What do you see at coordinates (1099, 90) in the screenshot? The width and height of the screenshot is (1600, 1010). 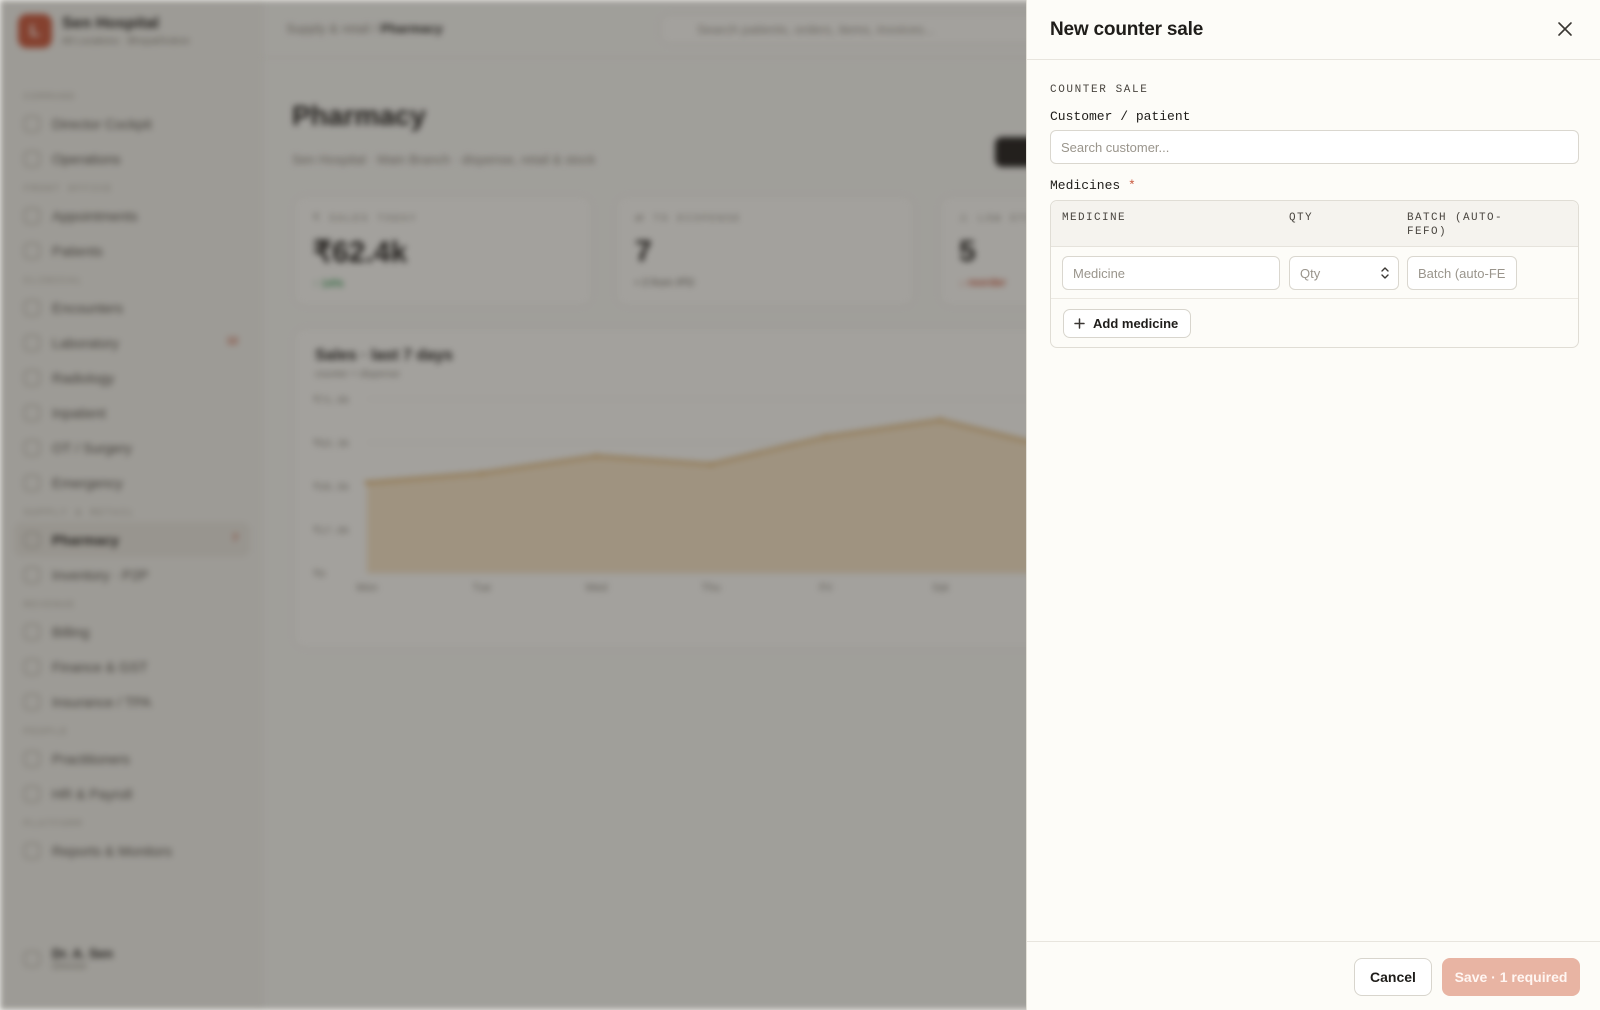 I see `section-label: COUNTER SALE` at bounding box center [1099, 90].